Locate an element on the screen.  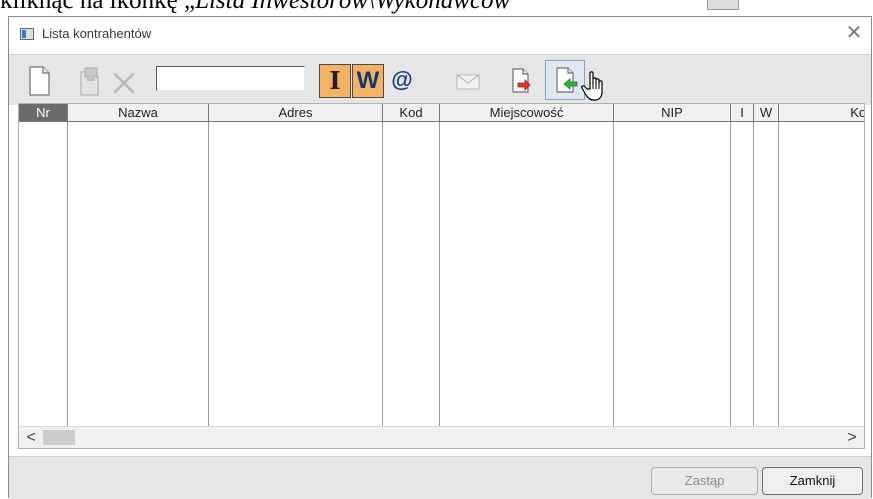
horizontal-scrollbar: < > is located at coordinates (441, 437).